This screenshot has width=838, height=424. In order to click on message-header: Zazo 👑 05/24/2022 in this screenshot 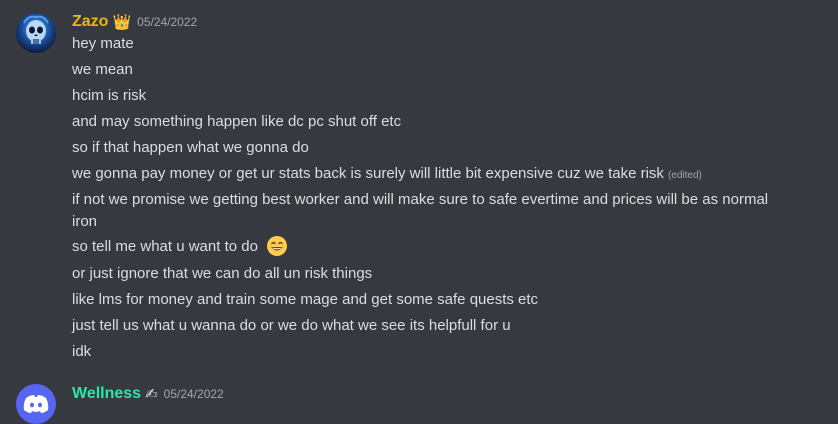, I will do `click(134, 22)`.